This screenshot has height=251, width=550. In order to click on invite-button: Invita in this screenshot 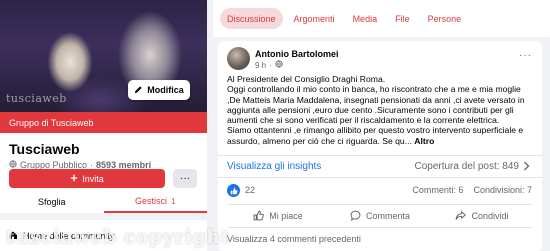, I will do `click(87, 178)`.